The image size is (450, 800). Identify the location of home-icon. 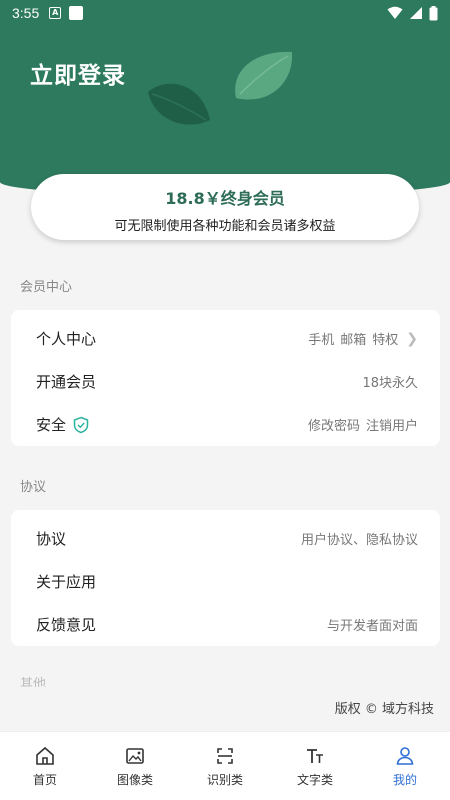
(45, 755).